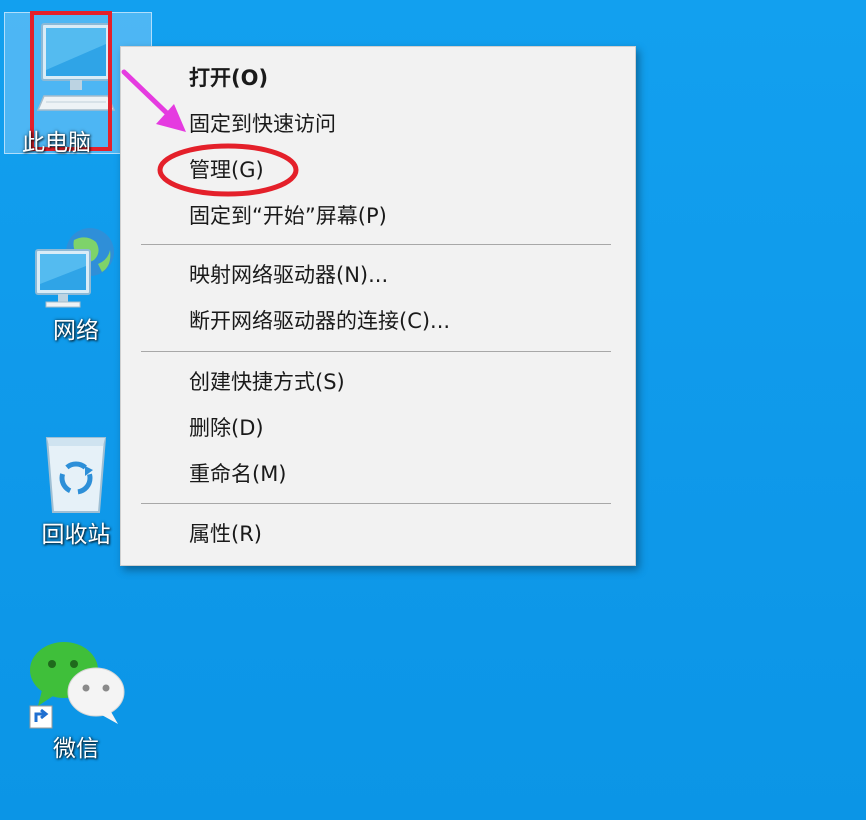 This screenshot has width=866, height=820. Describe the element at coordinates (267, 382) in the screenshot. I see `menu-item-create-shortcut: 创建快捷方式(S)` at that location.